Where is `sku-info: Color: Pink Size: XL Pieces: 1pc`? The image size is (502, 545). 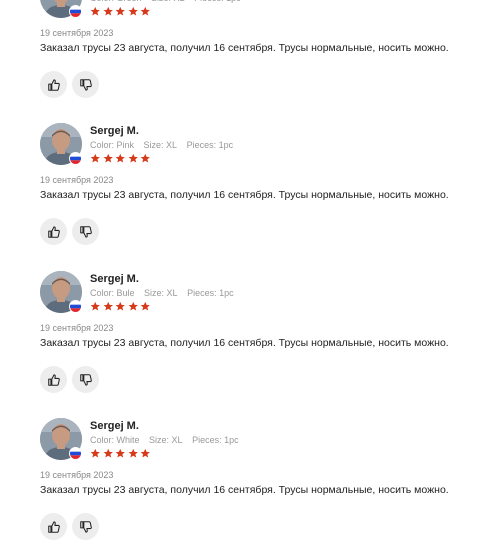 sku-info: Color: Pink Size: XL Pieces: 1pc is located at coordinates (165, 145).